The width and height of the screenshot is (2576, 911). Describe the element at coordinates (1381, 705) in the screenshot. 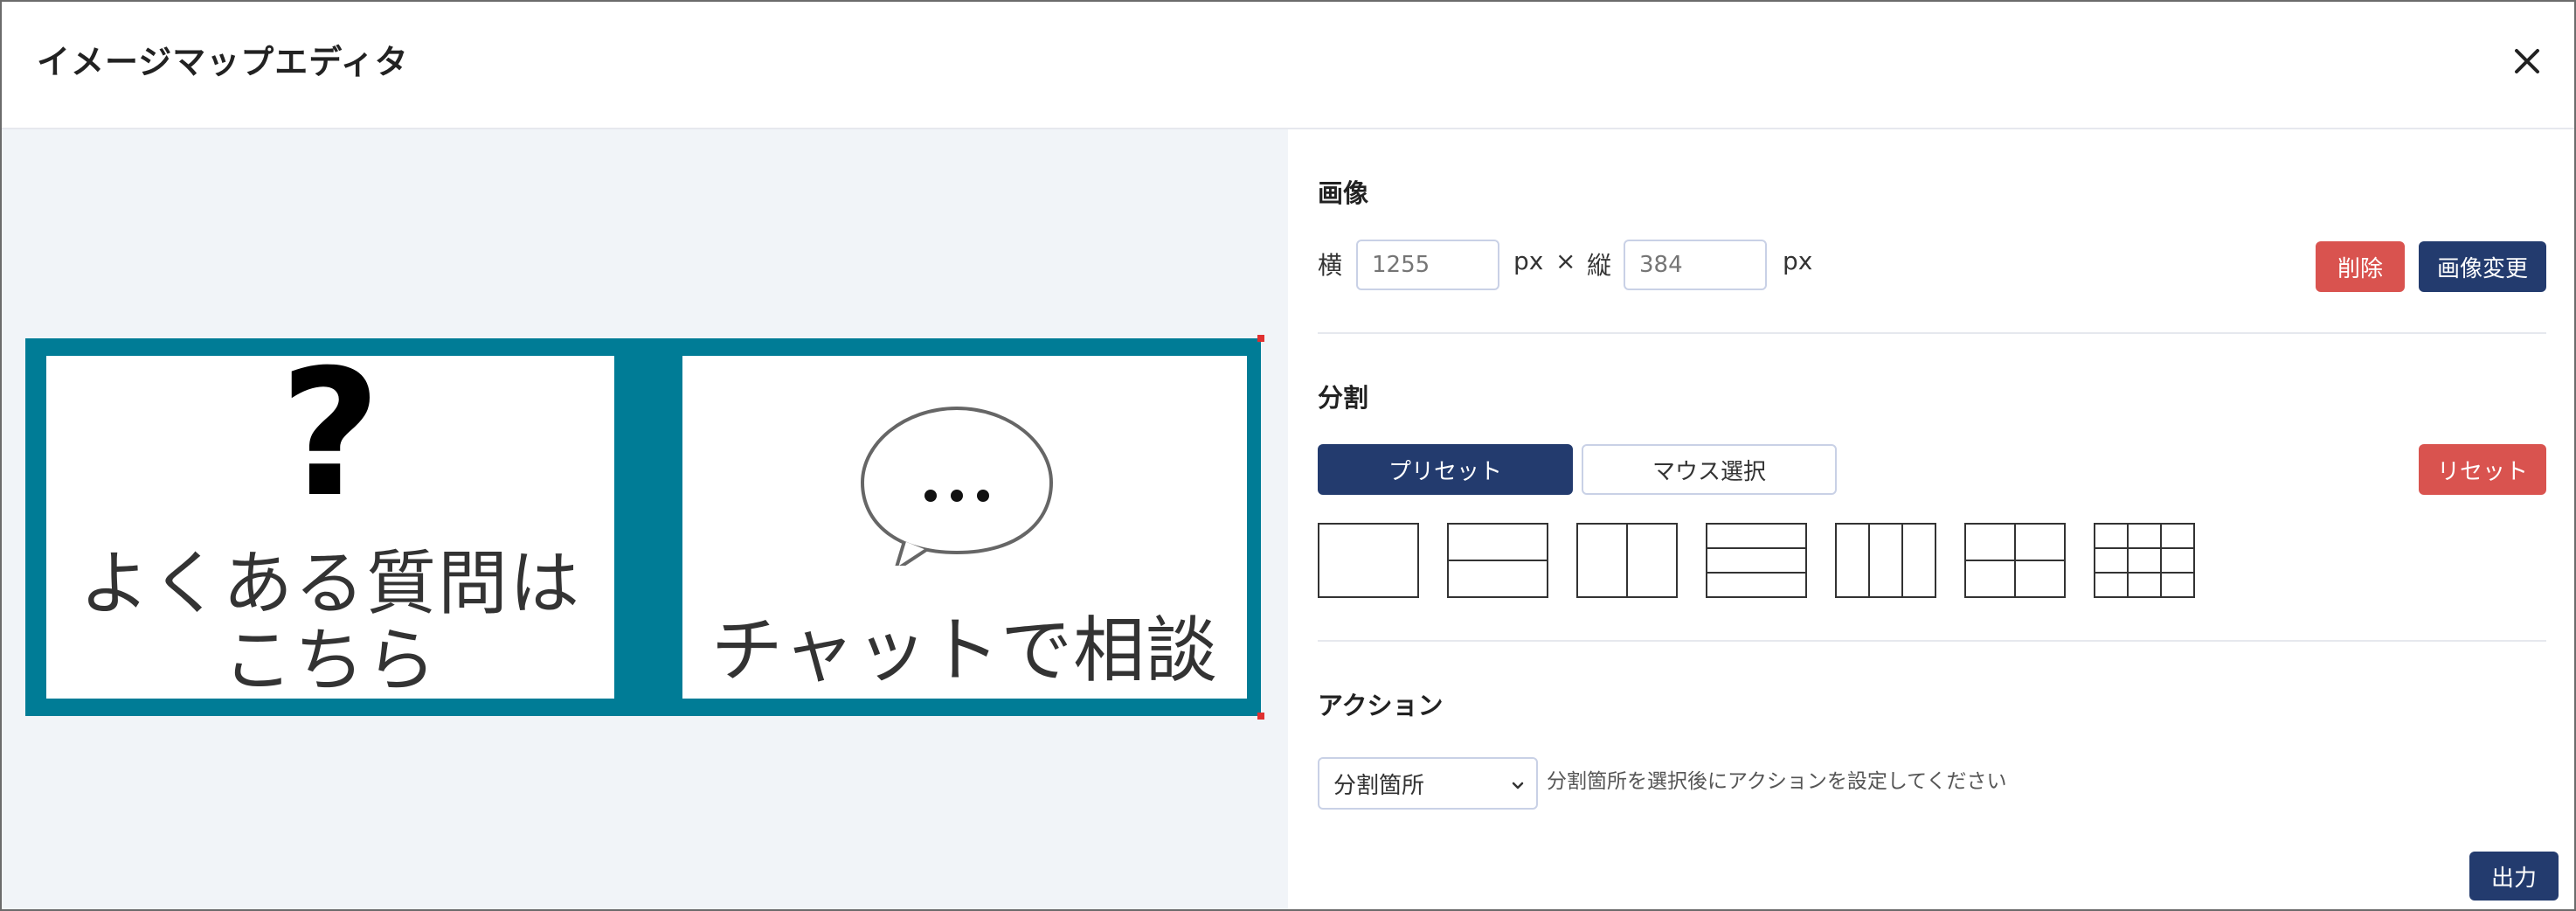

I see `action-section-title: アクション` at that location.